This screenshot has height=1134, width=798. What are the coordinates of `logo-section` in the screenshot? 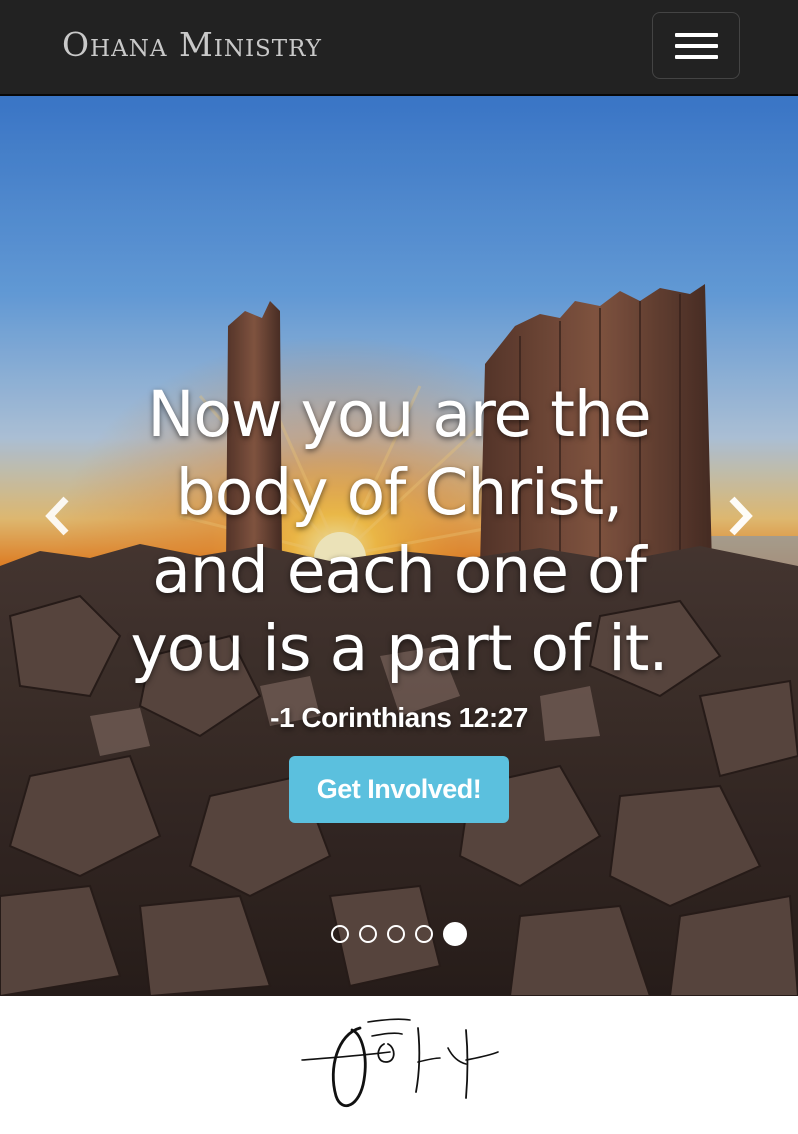 It's located at (399, 1065).